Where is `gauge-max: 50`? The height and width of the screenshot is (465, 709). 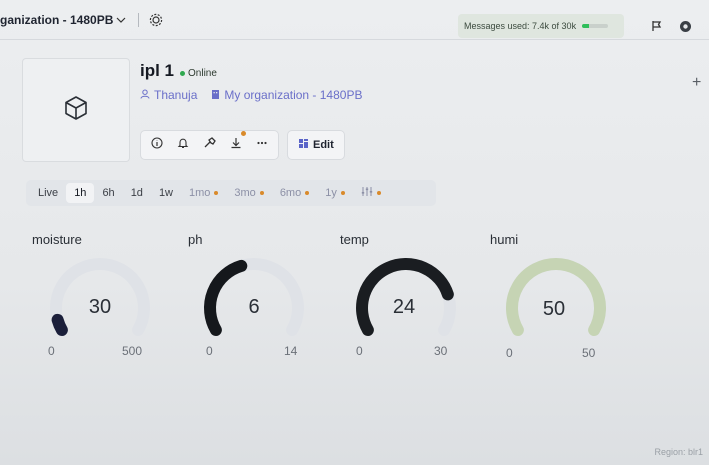 gauge-max: 50 is located at coordinates (589, 353).